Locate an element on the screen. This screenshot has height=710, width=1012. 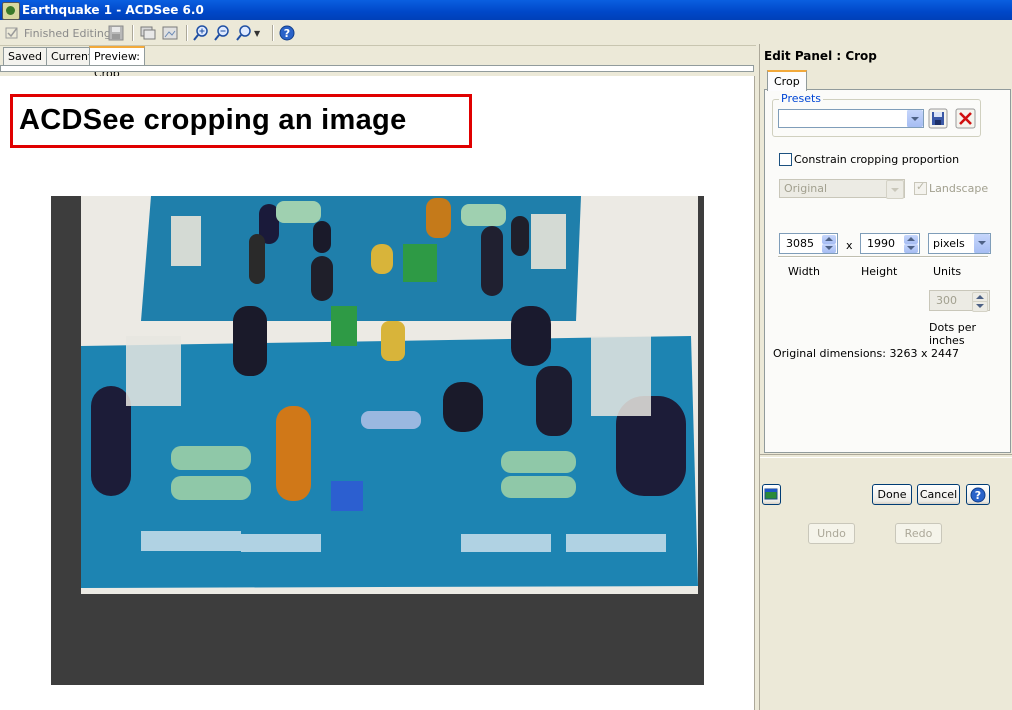
toolbar: Finished Editing ▼ ? is located at coordinates (378, 33).